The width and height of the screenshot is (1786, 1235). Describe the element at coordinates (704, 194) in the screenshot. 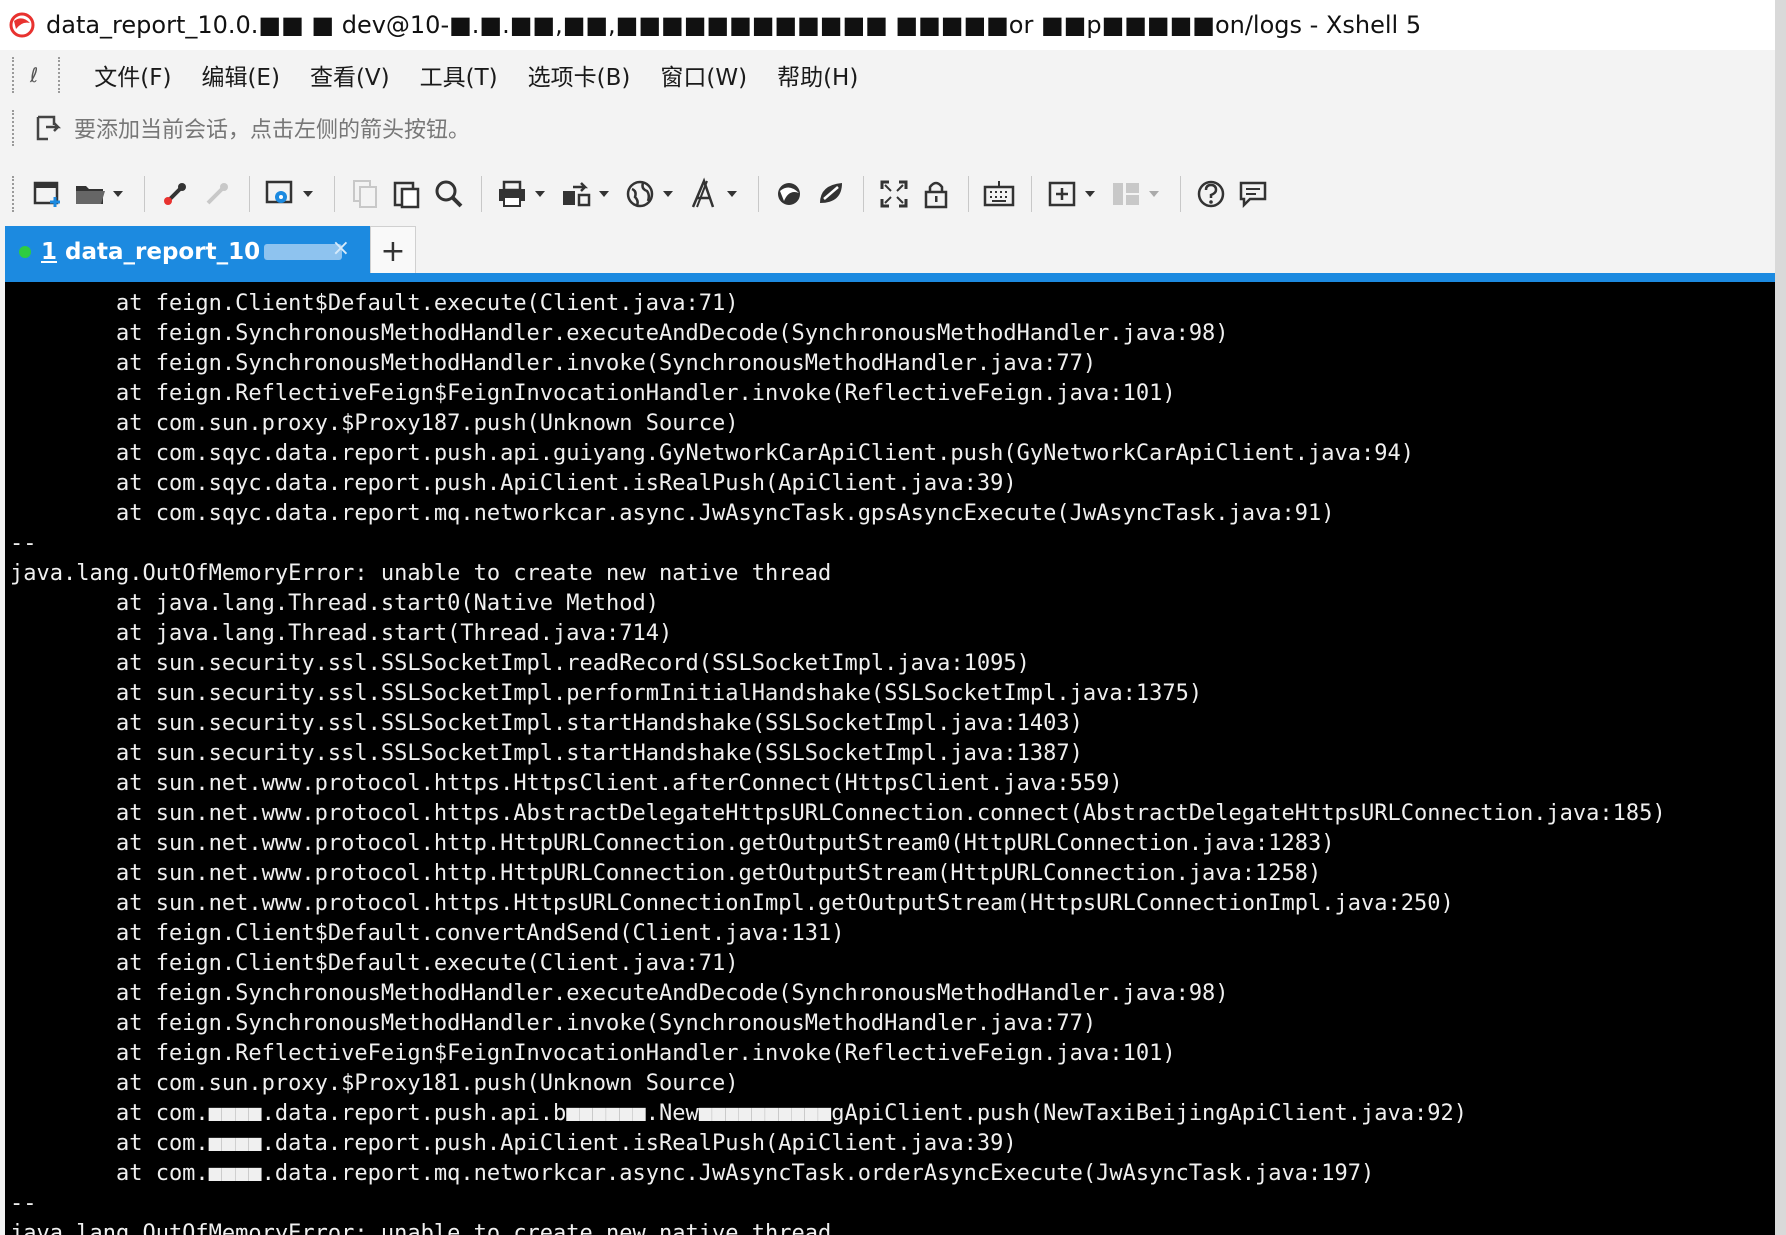

I see `font-icon` at that location.